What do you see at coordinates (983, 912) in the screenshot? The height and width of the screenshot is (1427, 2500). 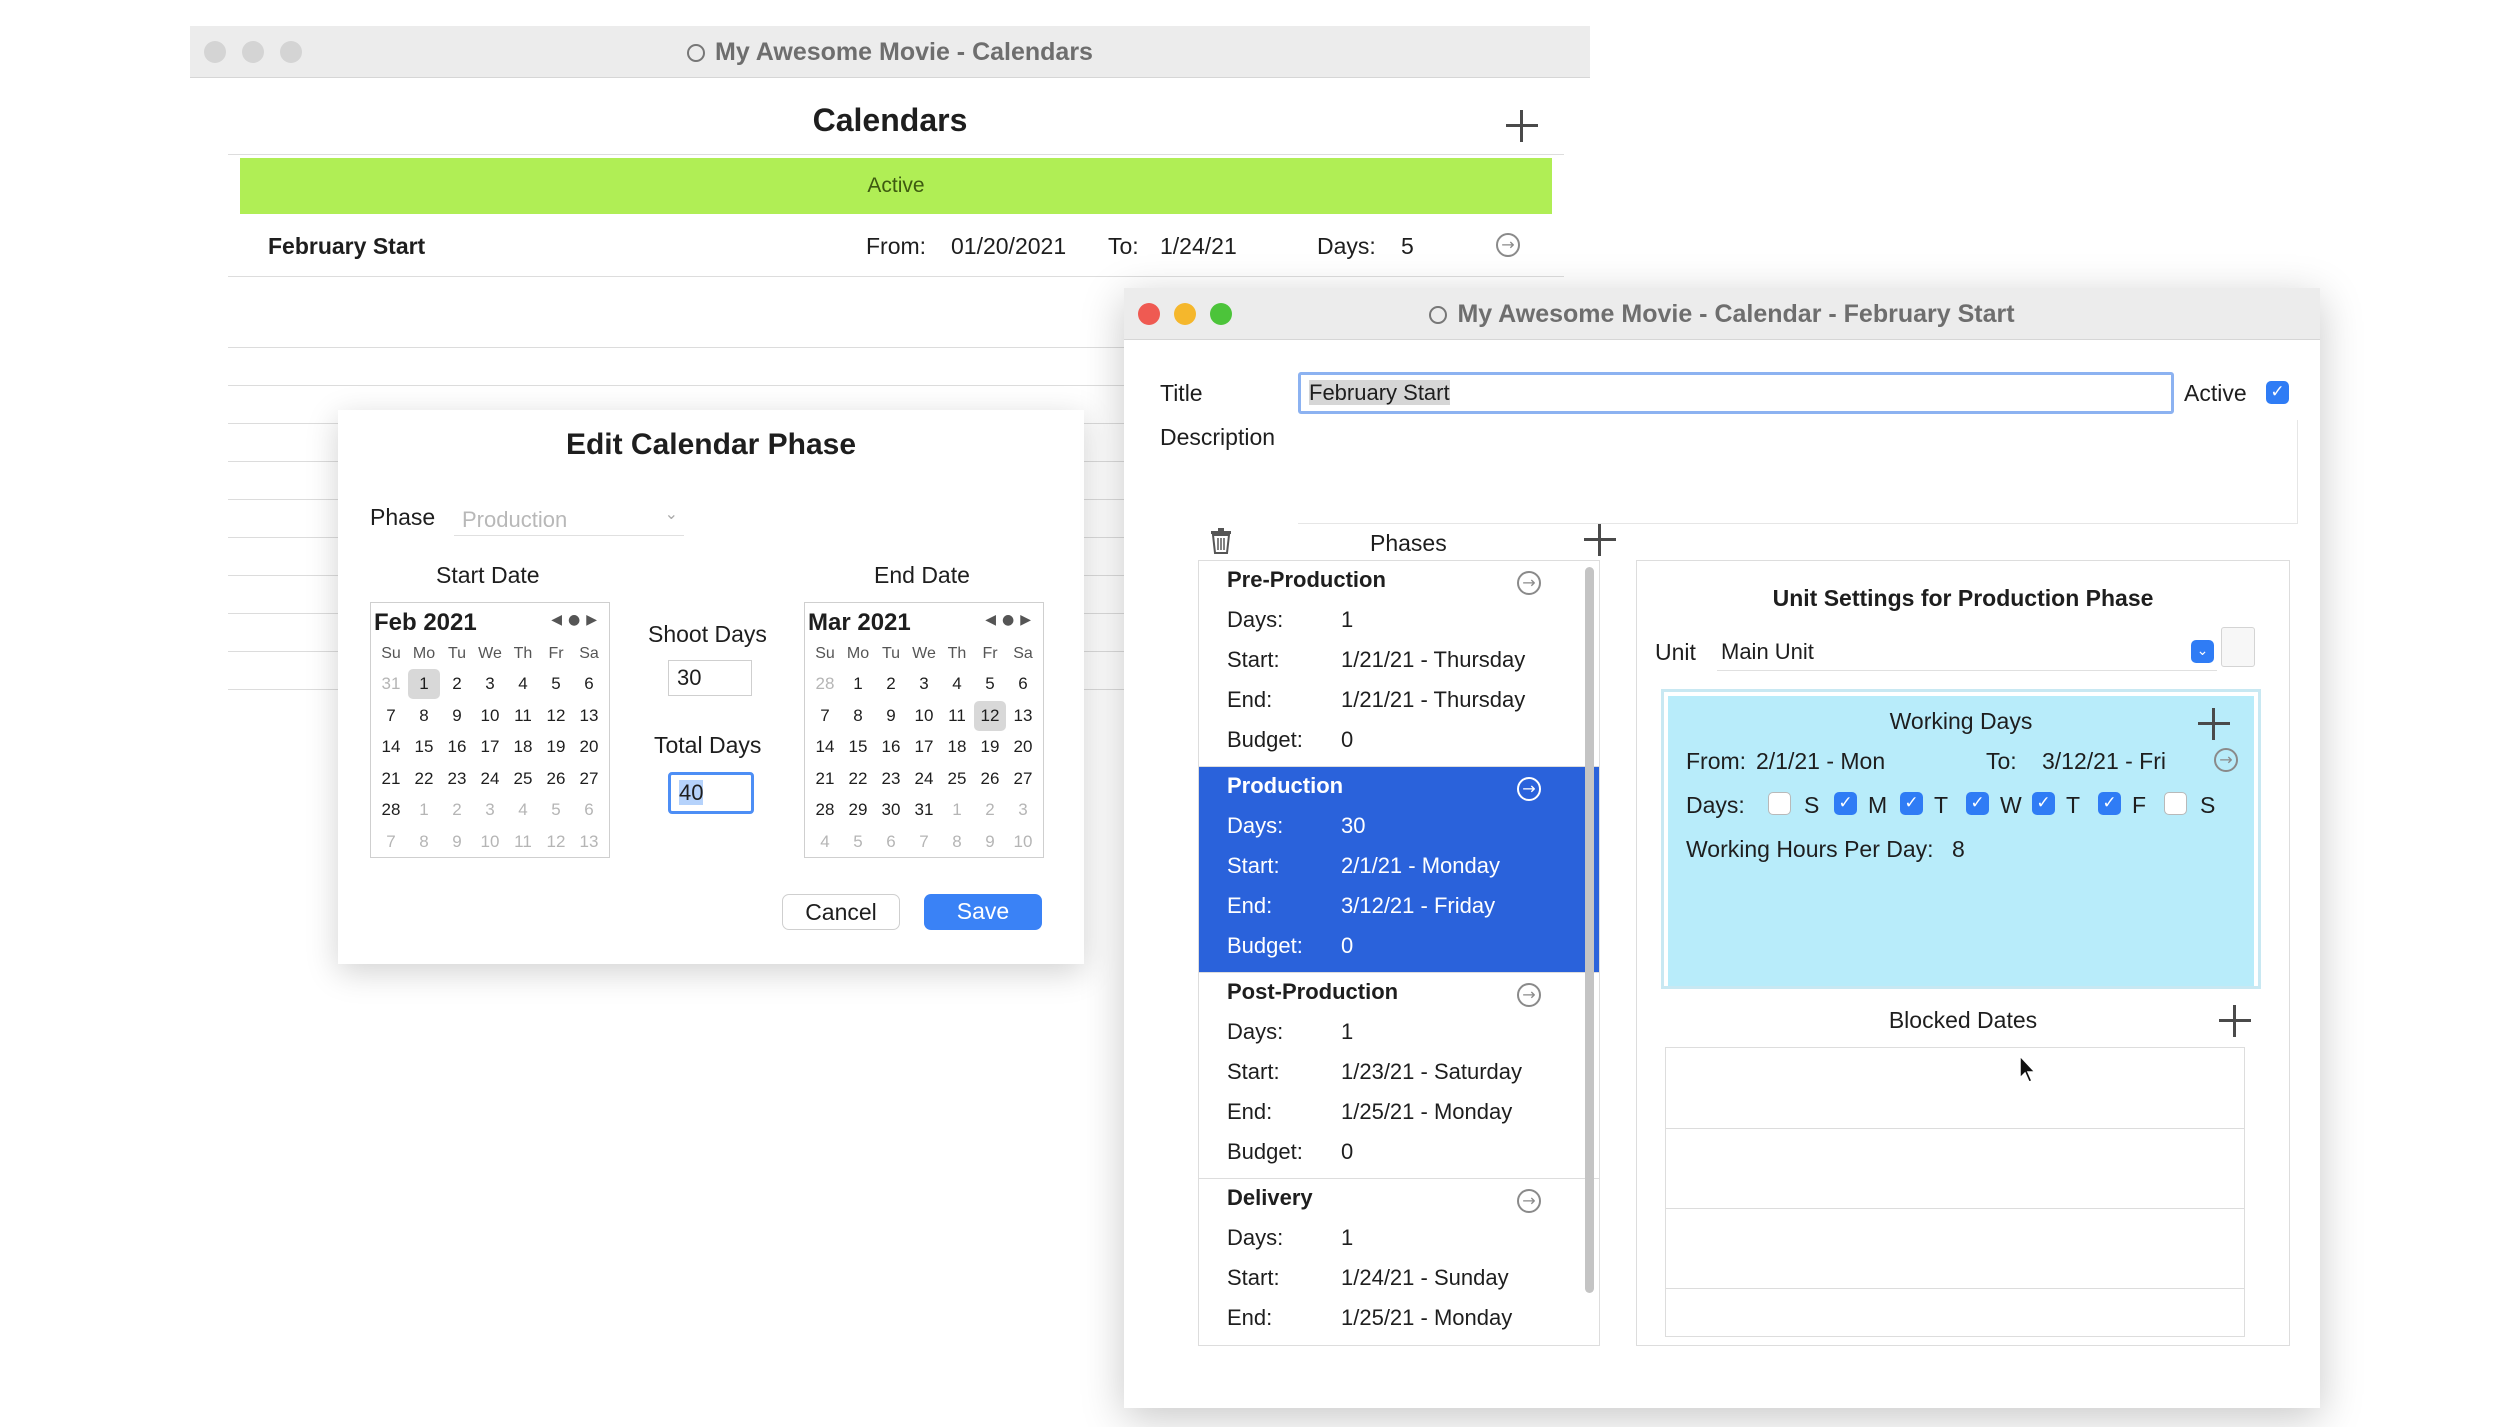 I see `save-button: Save` at bounding box center [983, 912].